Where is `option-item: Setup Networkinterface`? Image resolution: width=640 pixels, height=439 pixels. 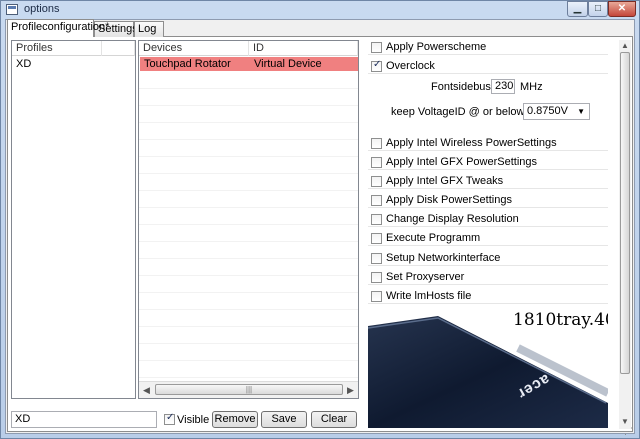
option-item: Setup Networkinterface is located at coordinates (488, 258).